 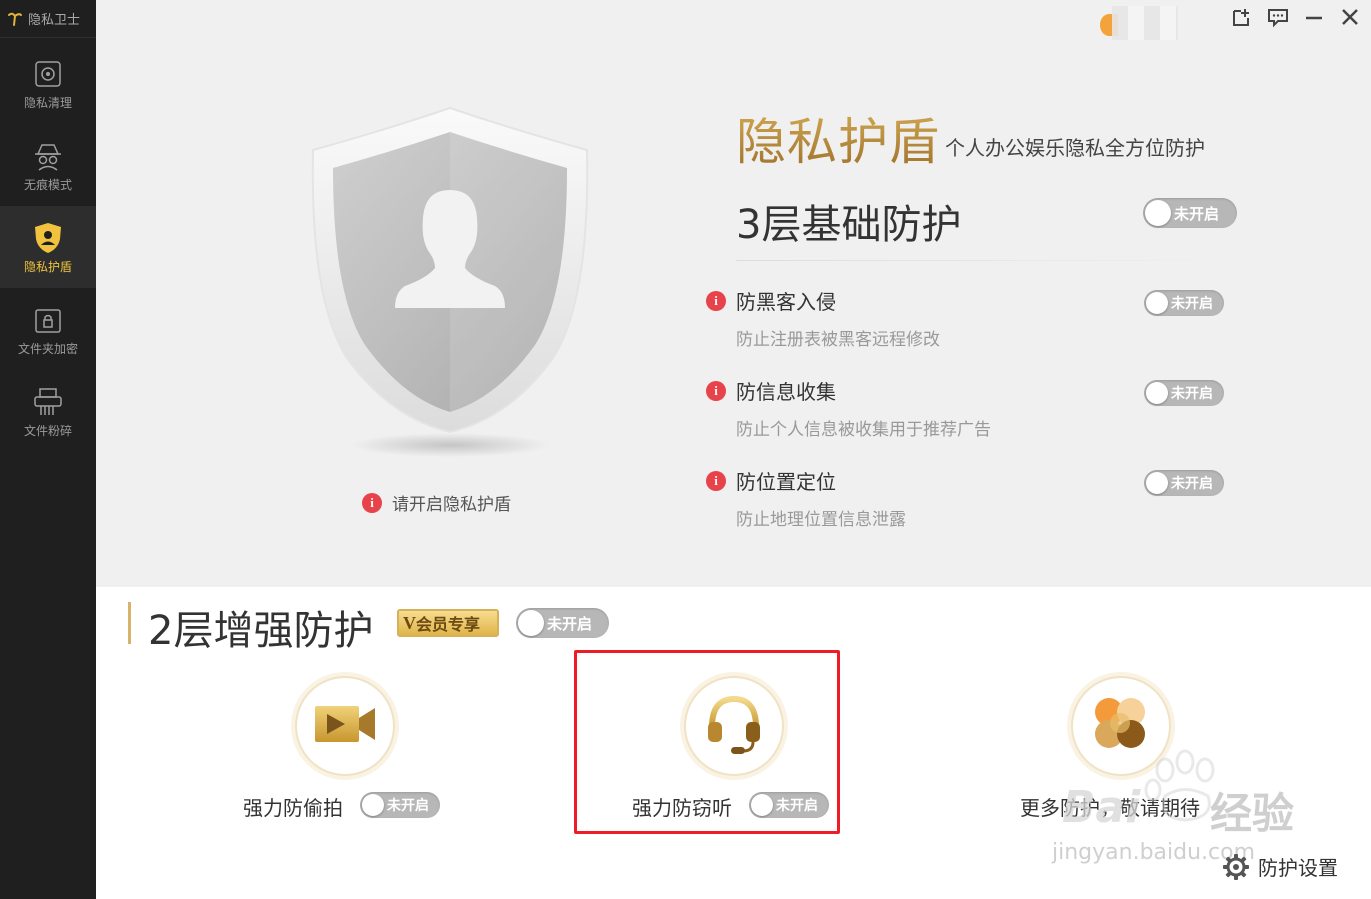 I want to click on app-header: 隐私卫士, so click(x=48, y=19).